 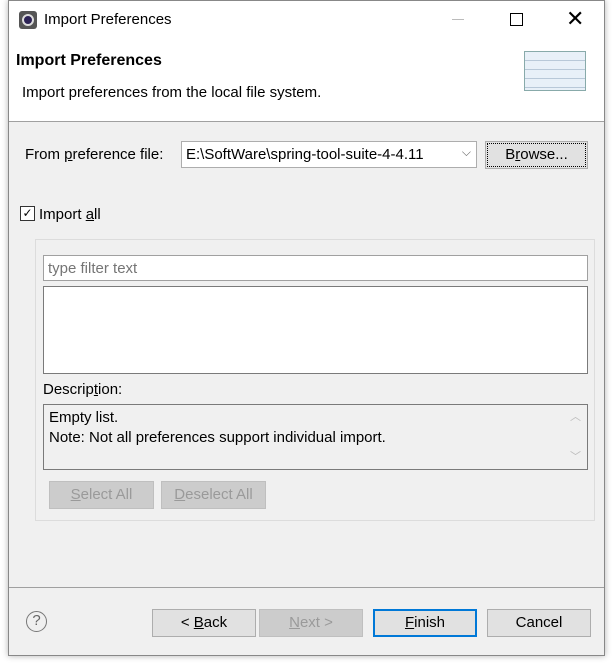 I want to click on table-banner-icon, so click(x=555, y=71).